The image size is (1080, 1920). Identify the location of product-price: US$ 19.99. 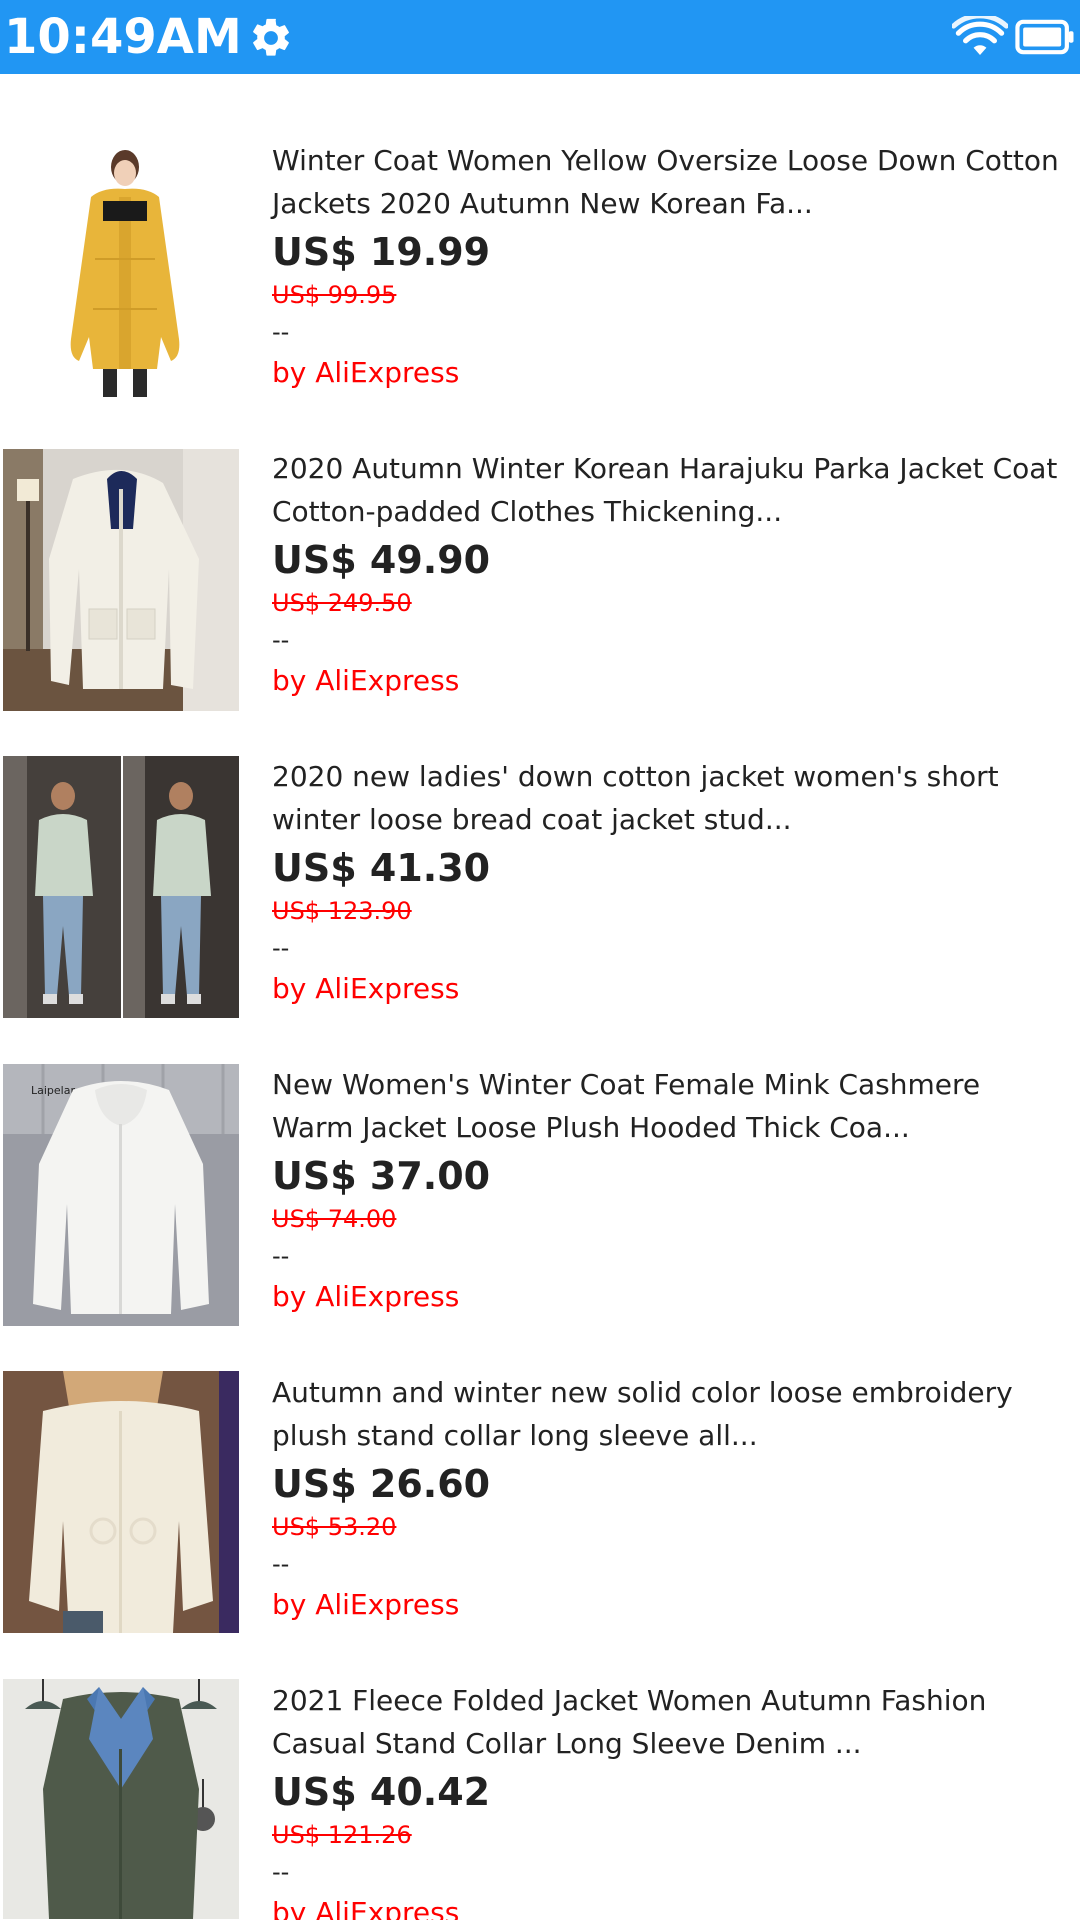
(381, 252).